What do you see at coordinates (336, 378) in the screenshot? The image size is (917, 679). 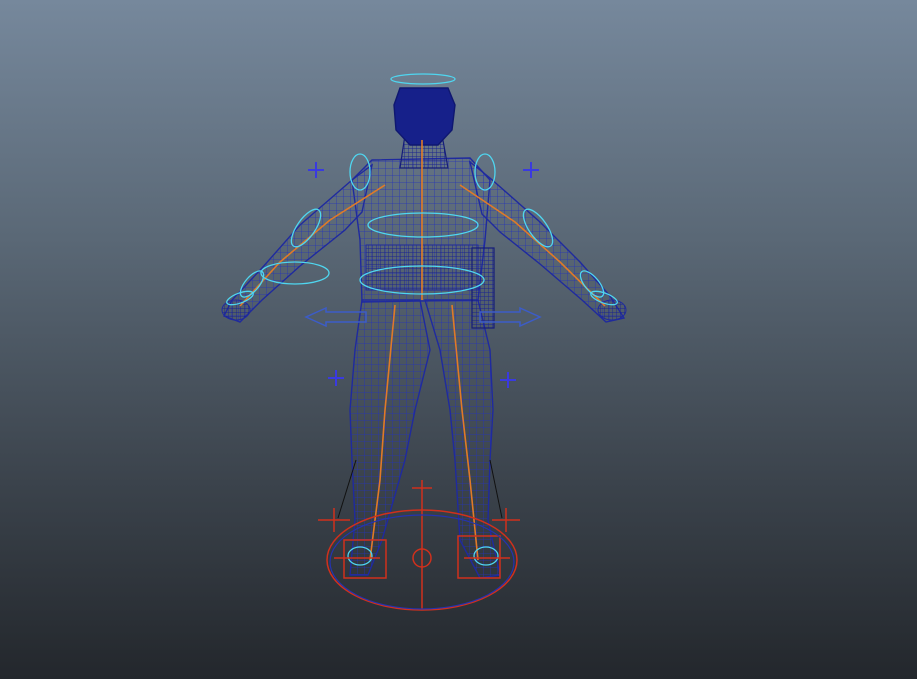 I see `leg-pole-vector-left` at bounding box center [336, 378].